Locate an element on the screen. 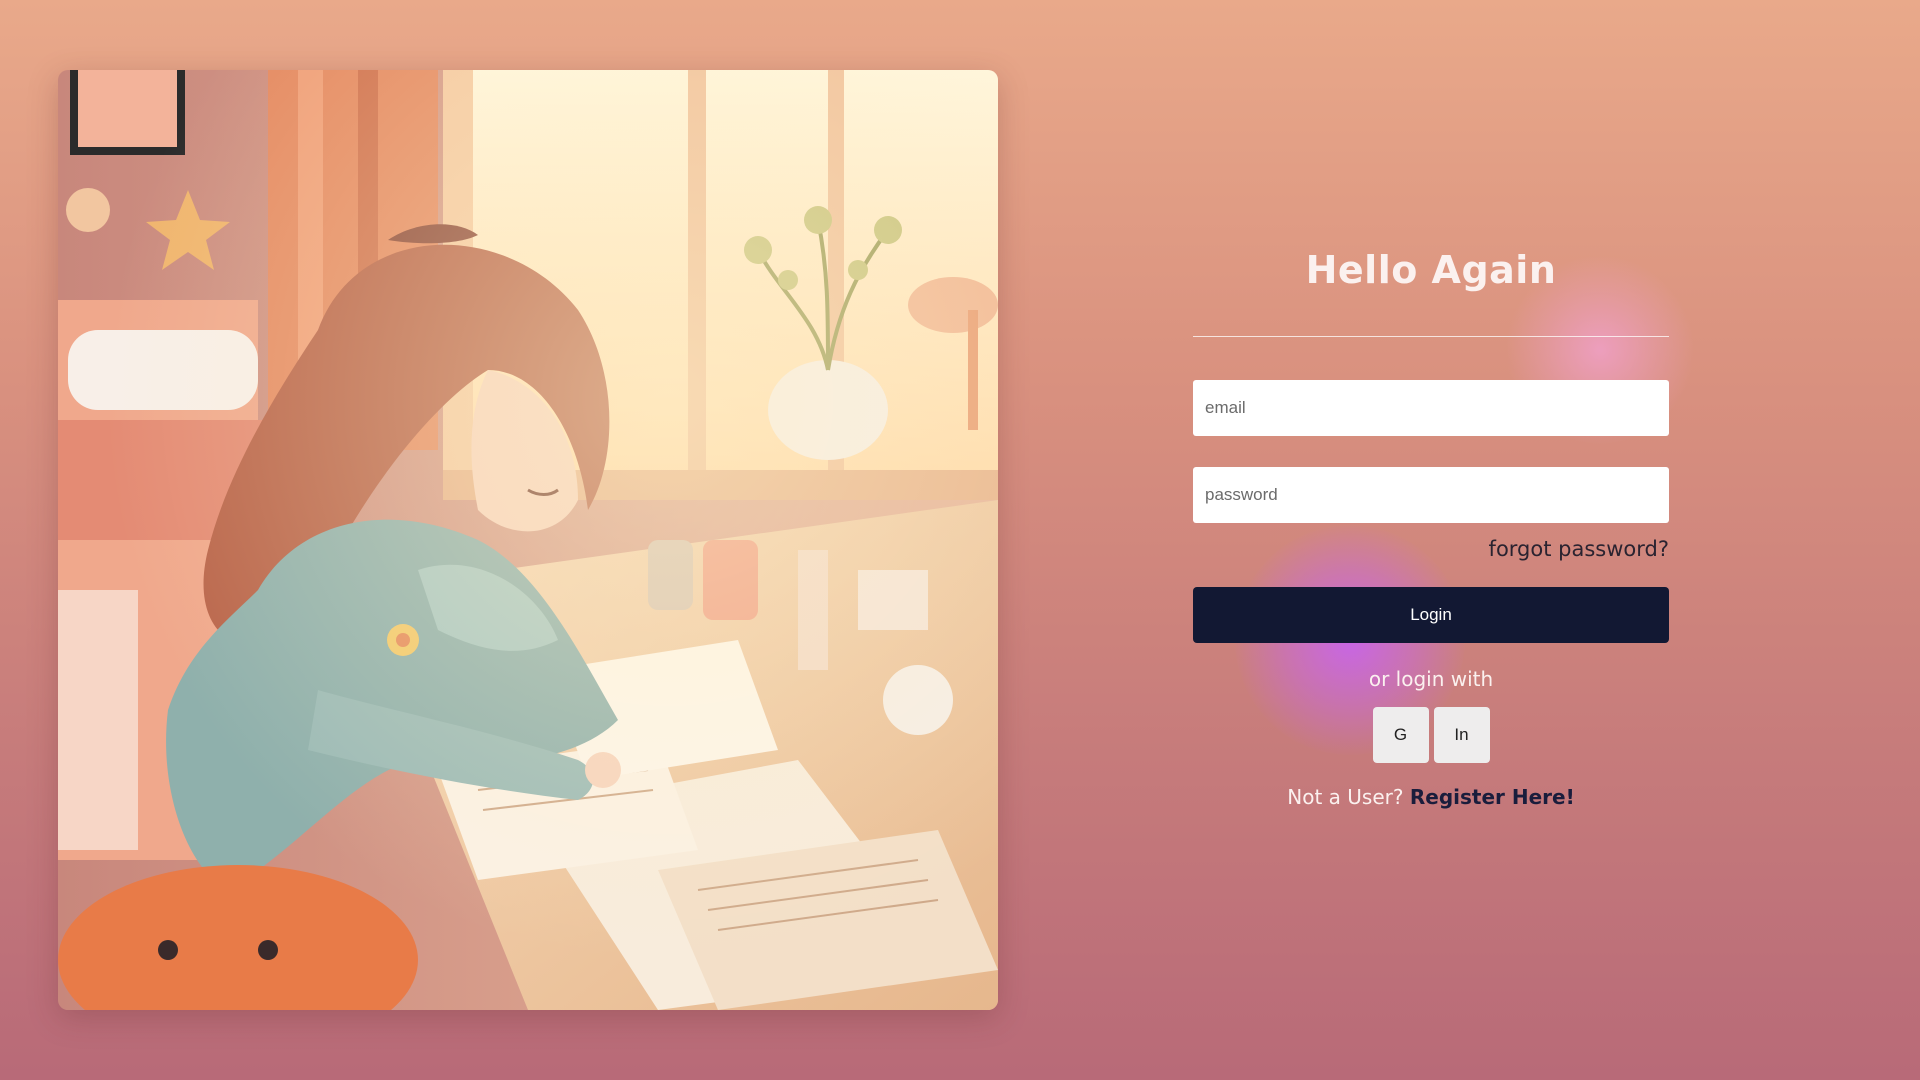 This screenshot has width=1920, height=1080. register-link: Register Here! is located at coordinates (1492, 797).